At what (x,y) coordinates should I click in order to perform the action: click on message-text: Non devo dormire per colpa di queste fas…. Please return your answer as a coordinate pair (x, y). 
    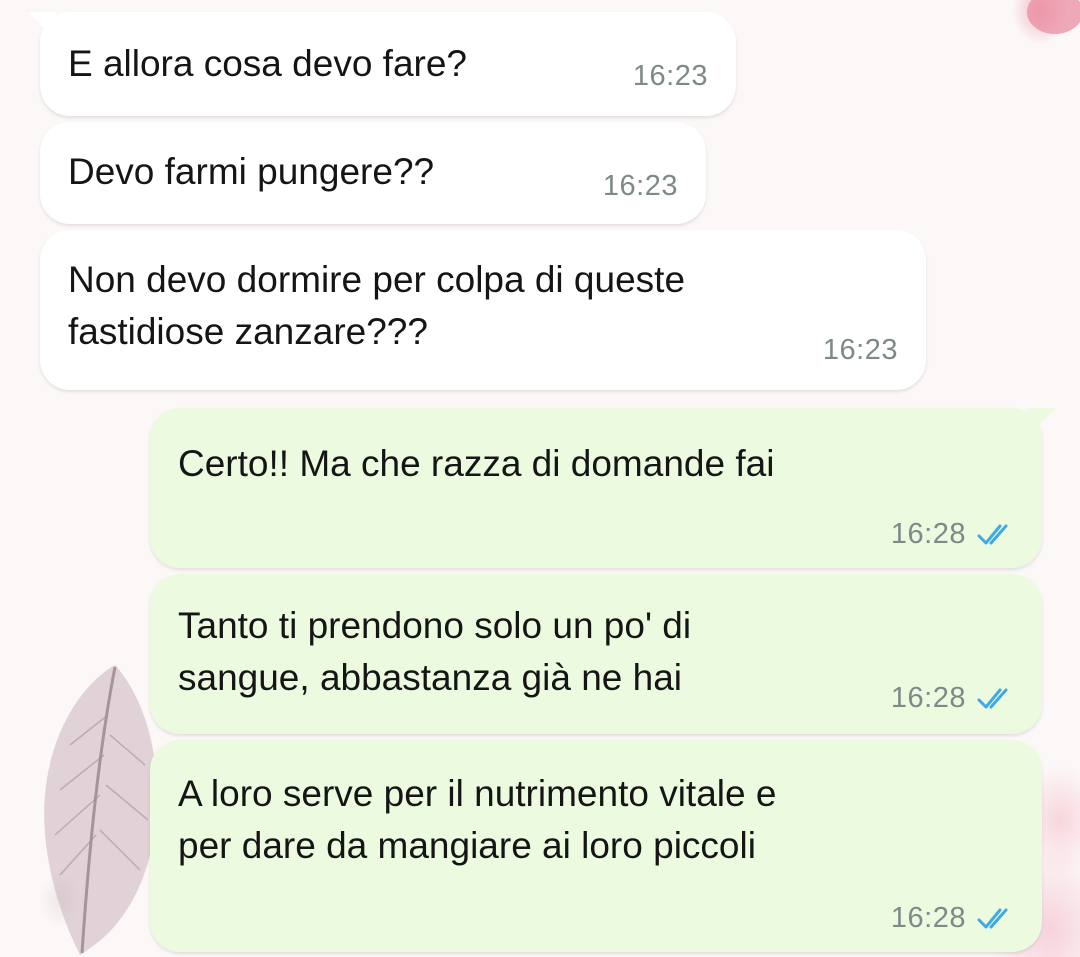
    Looking at the image, I should click on (377, 305).